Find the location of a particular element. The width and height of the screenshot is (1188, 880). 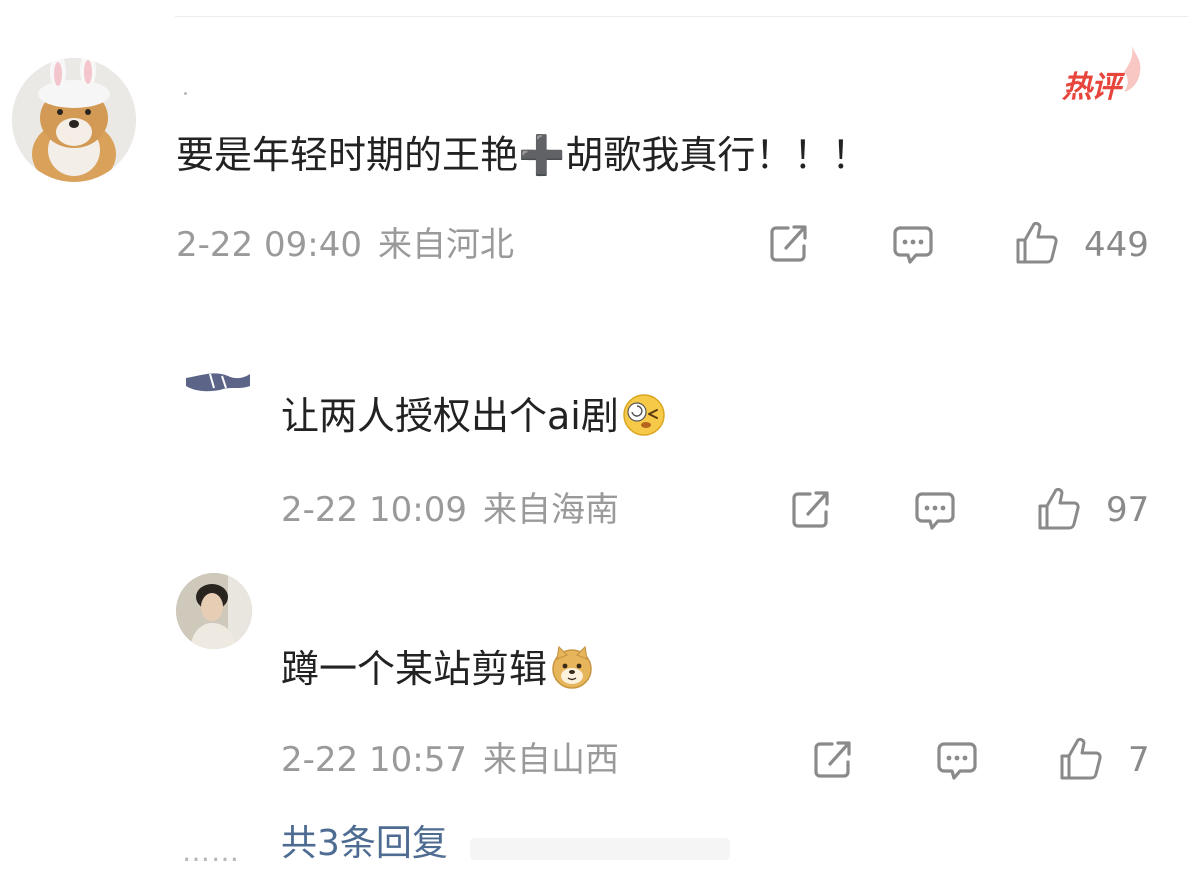

like-count: 449 is located at coordinates (1116, 245).